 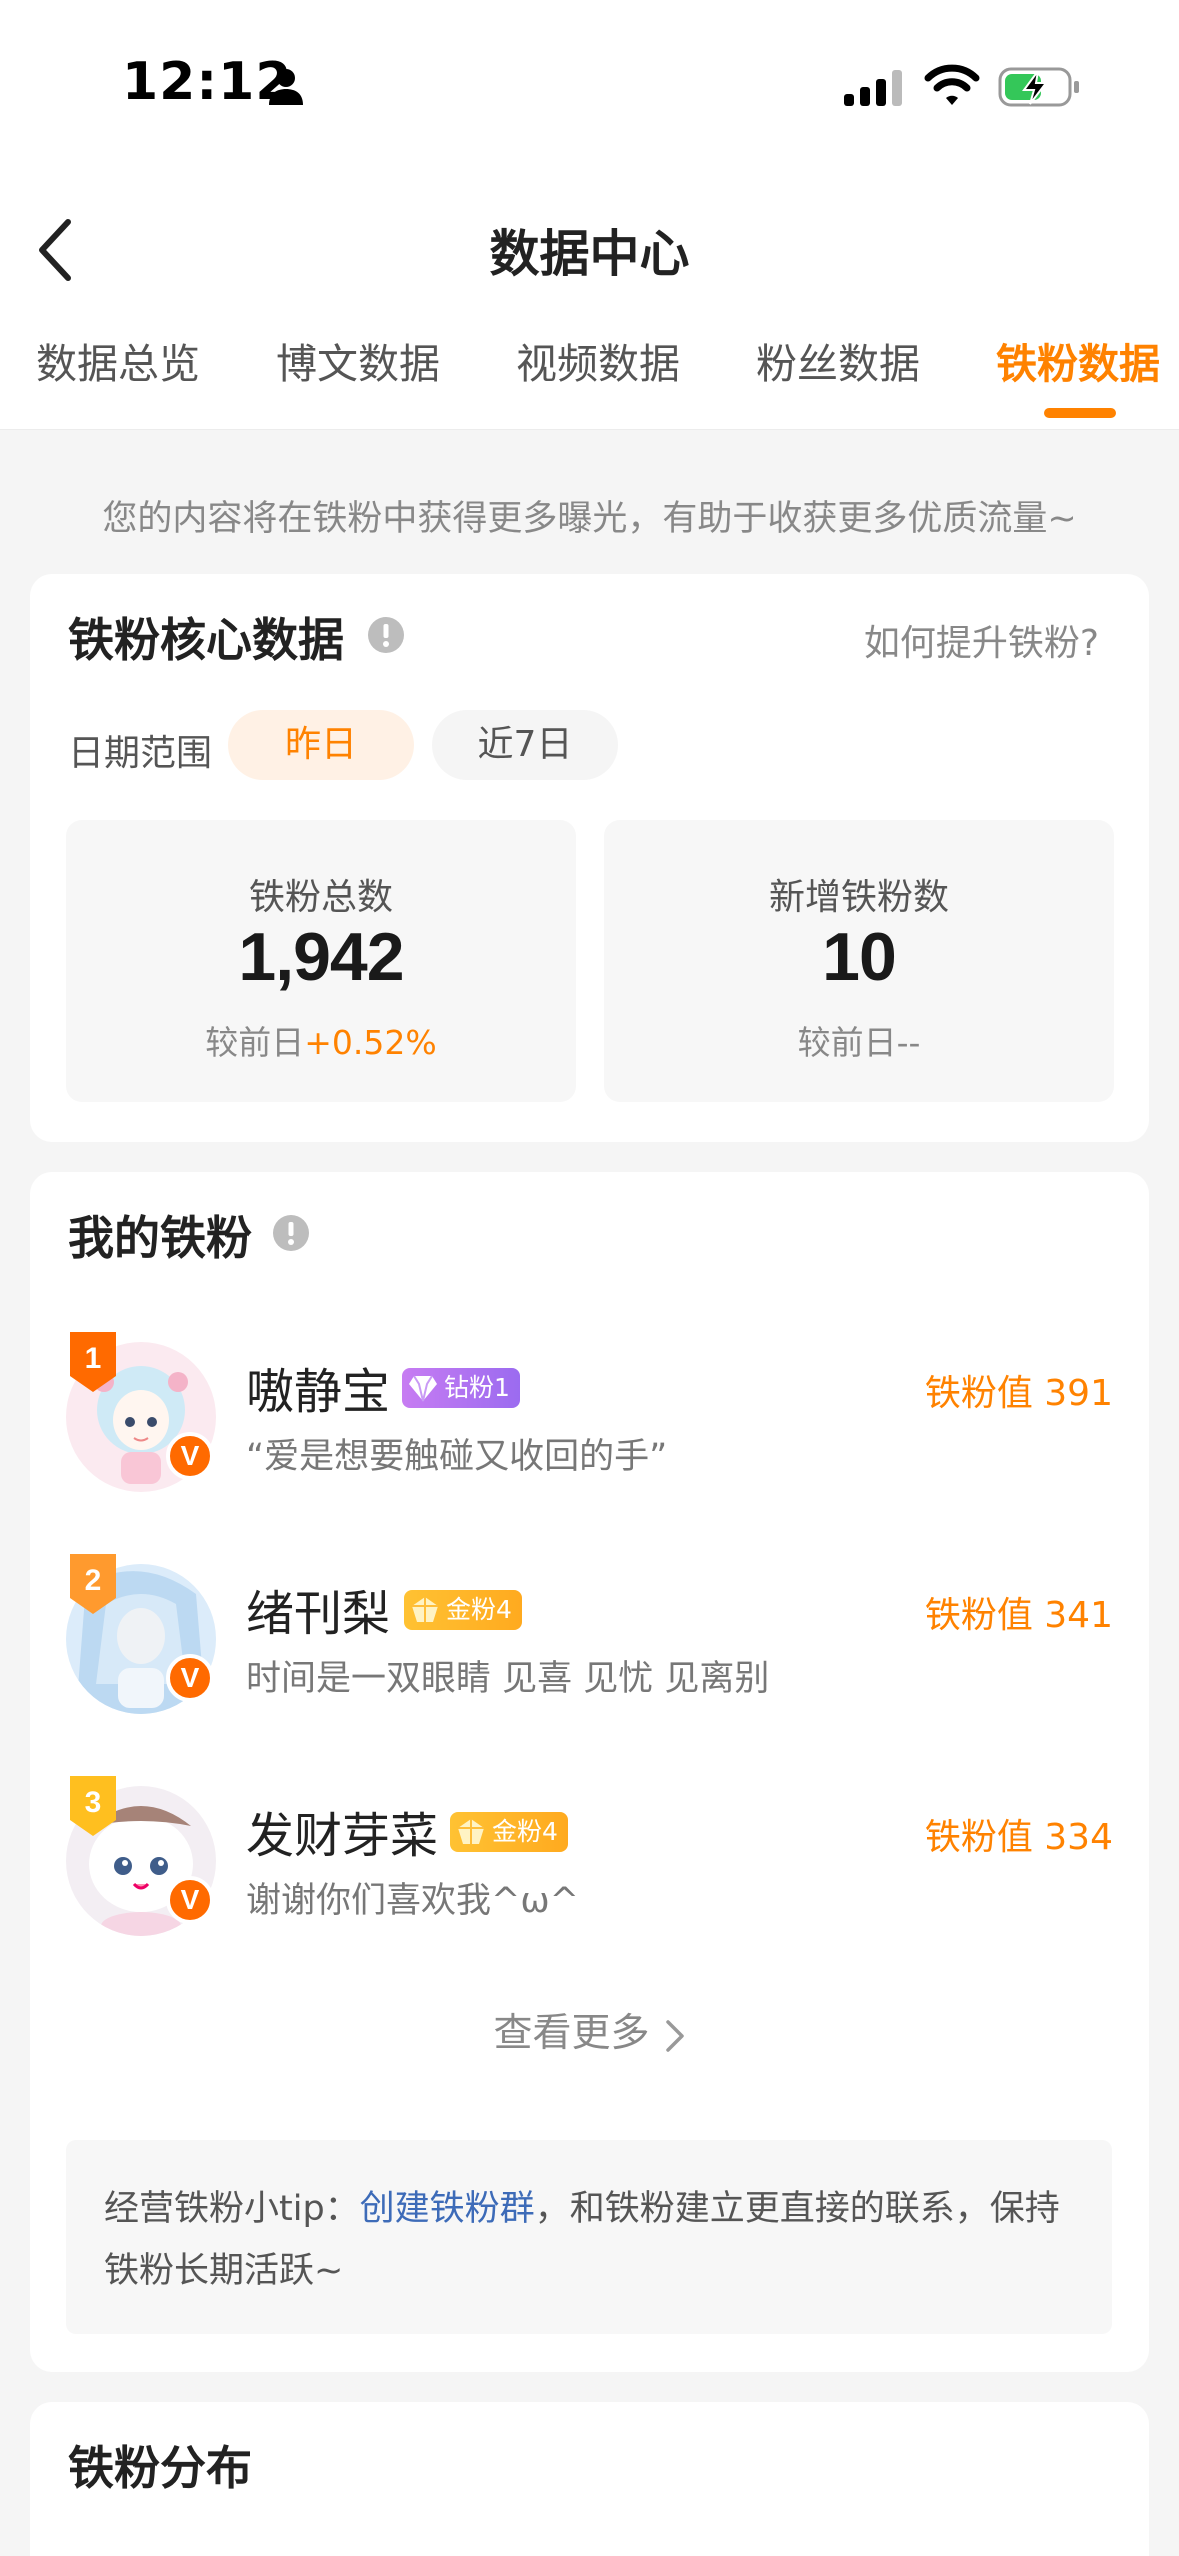 What do you see at coordinates (981, 640) in the screenshot?
I see `how-to-improve-link: 如何提升铁粉?` at bounding box center [981, 640].